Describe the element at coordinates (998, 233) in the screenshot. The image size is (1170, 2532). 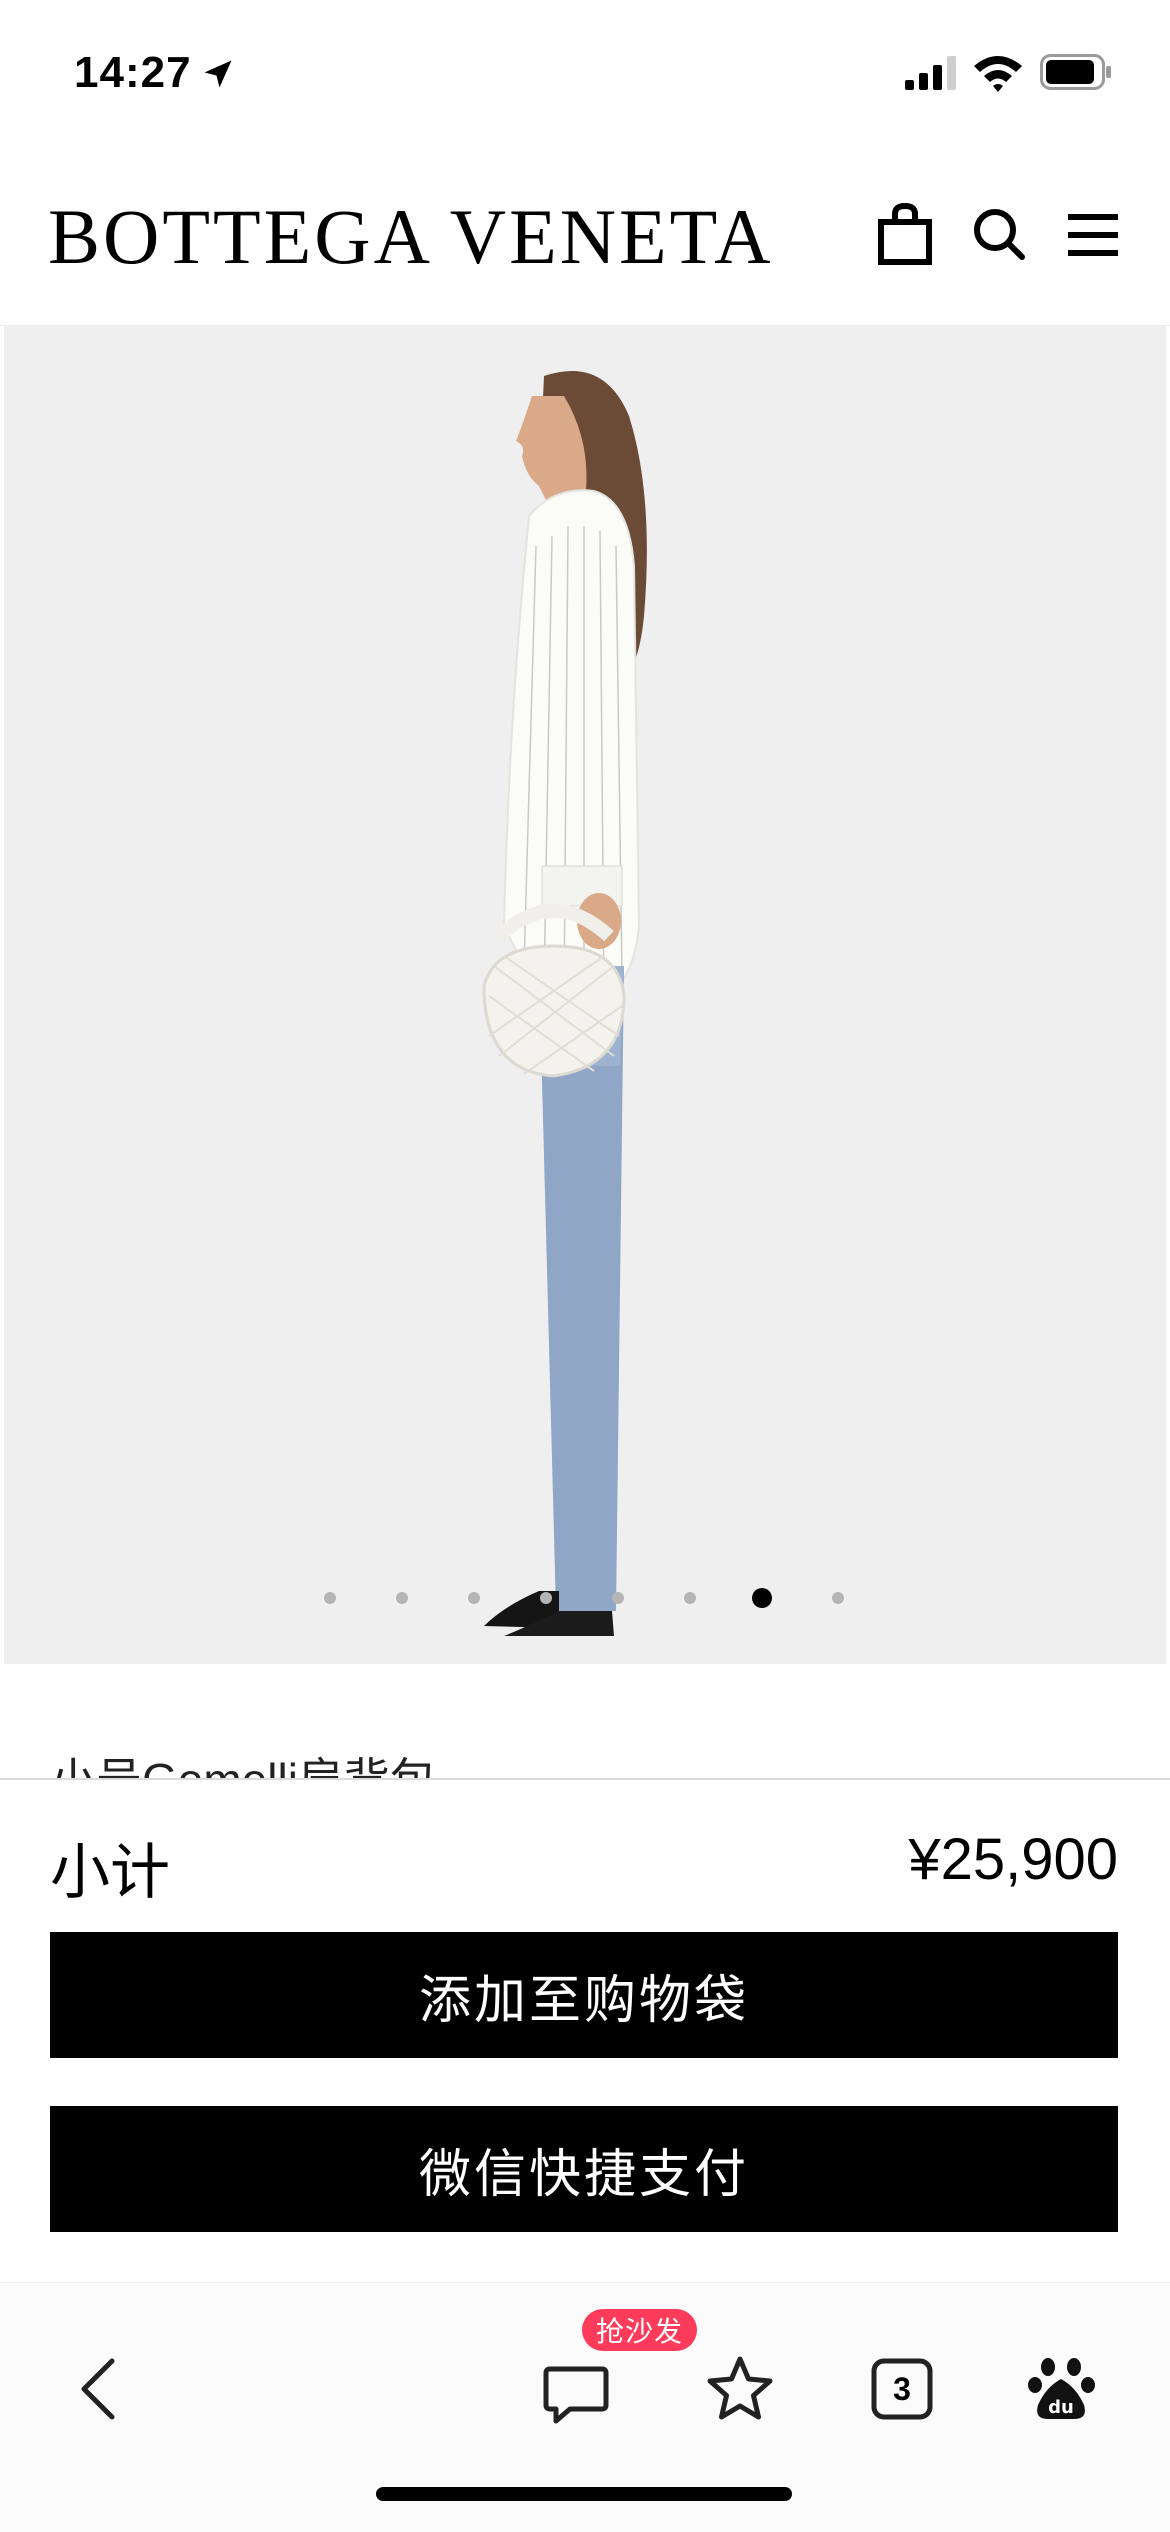
I see `search-icon` at that location.